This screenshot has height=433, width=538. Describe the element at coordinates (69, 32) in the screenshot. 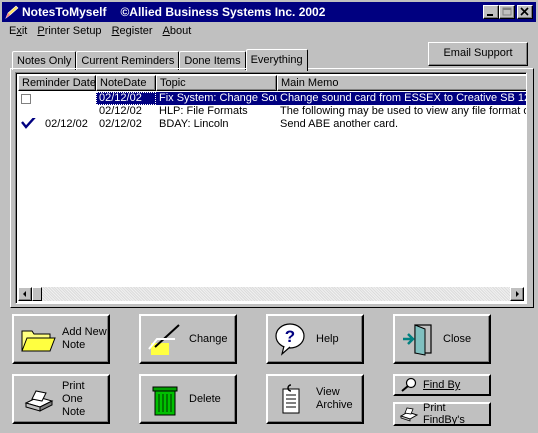

I see `menu-printer-setup: Printer Setup` at that location.